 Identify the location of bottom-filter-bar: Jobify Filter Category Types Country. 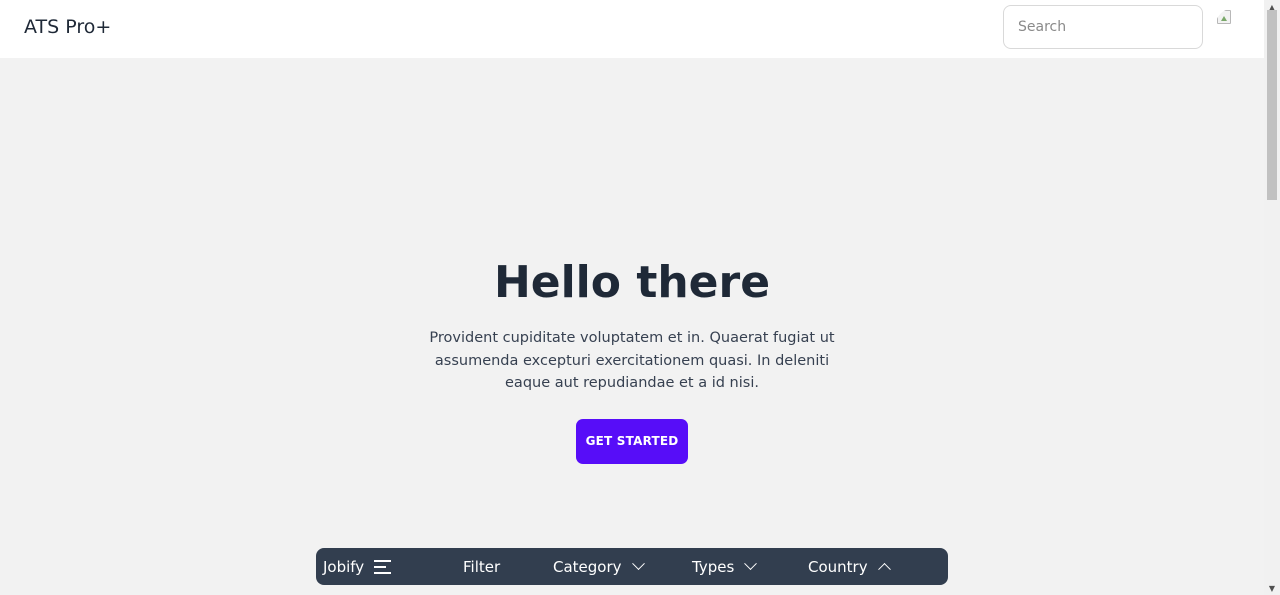
(632, 566).